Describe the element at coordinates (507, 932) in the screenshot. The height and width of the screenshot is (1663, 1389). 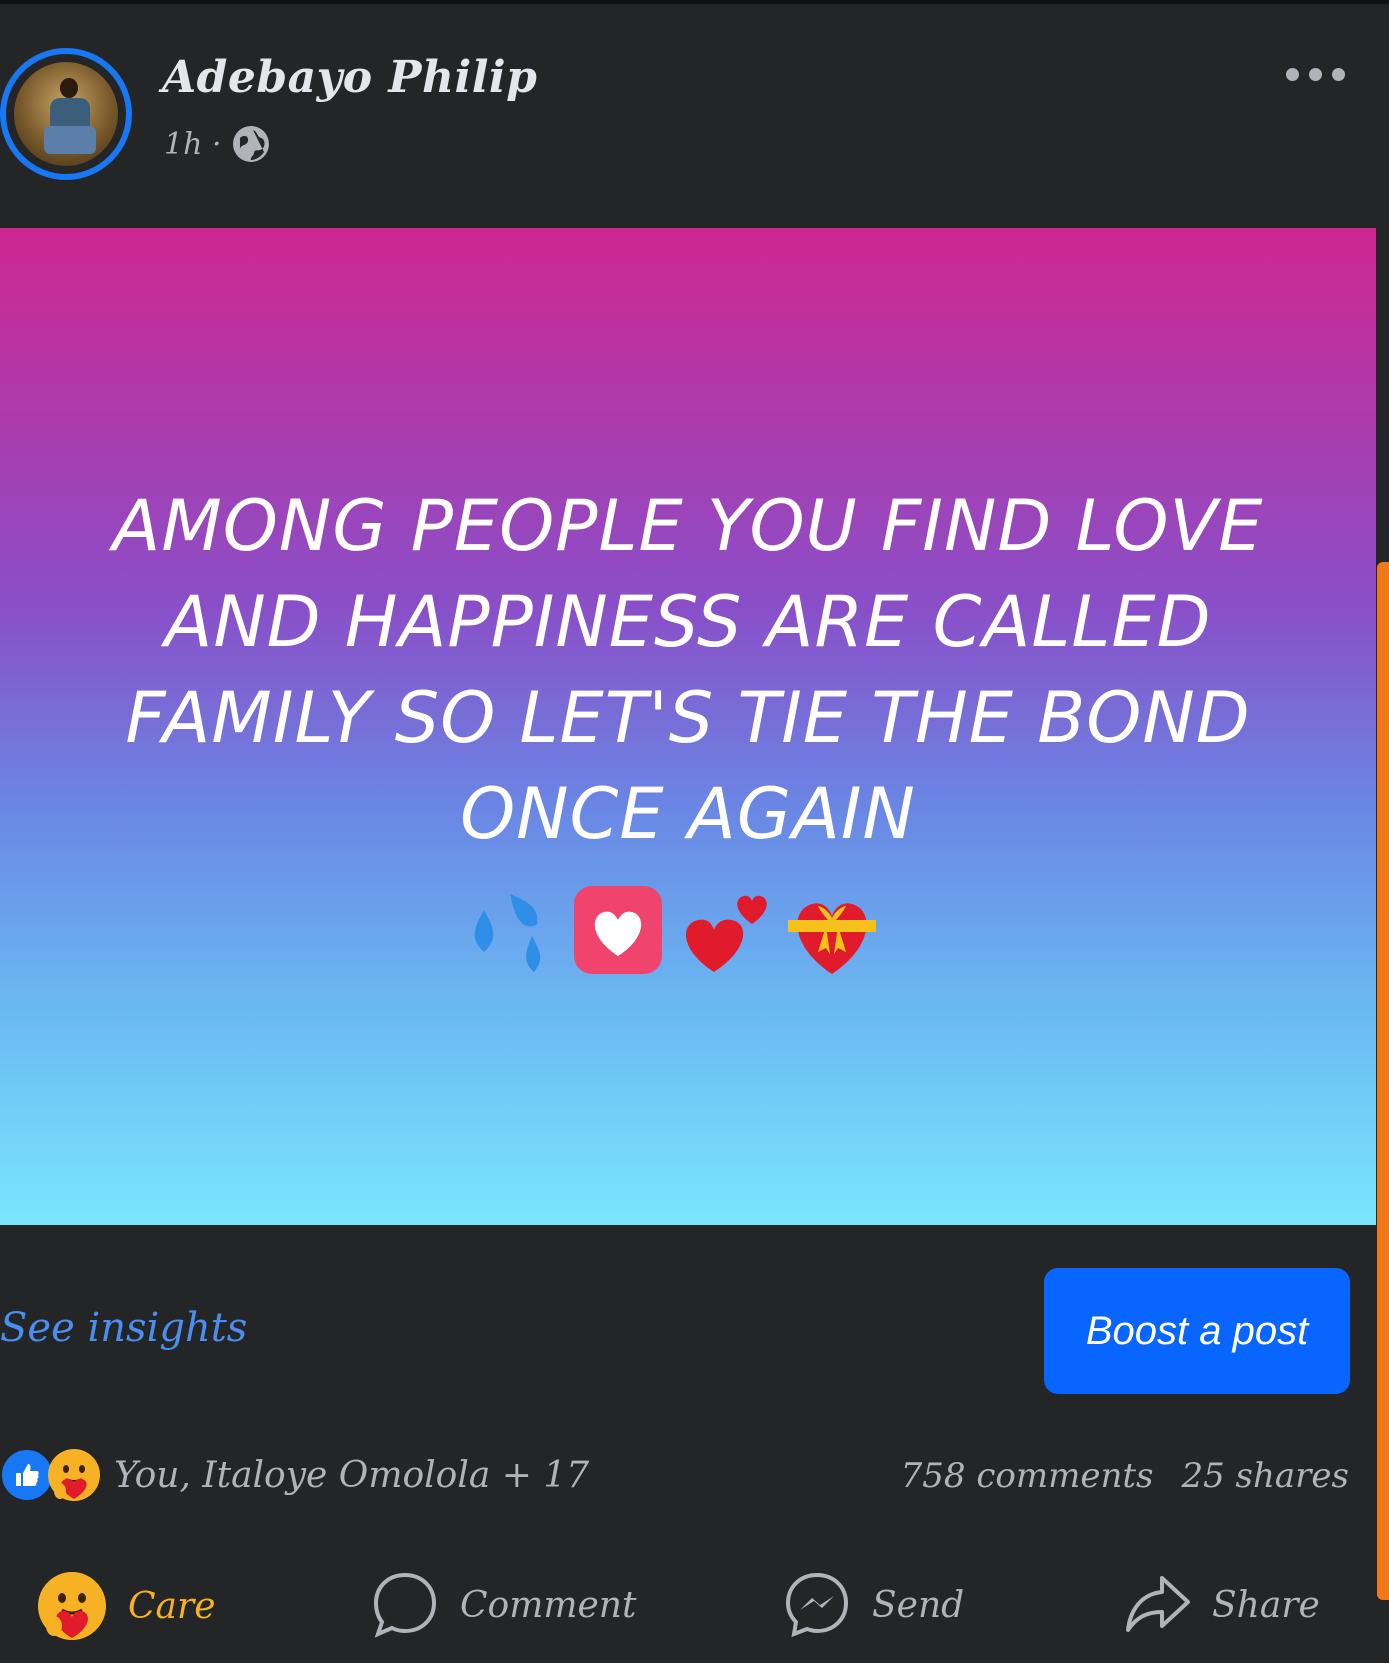
I see `droplets-icon` at that location.